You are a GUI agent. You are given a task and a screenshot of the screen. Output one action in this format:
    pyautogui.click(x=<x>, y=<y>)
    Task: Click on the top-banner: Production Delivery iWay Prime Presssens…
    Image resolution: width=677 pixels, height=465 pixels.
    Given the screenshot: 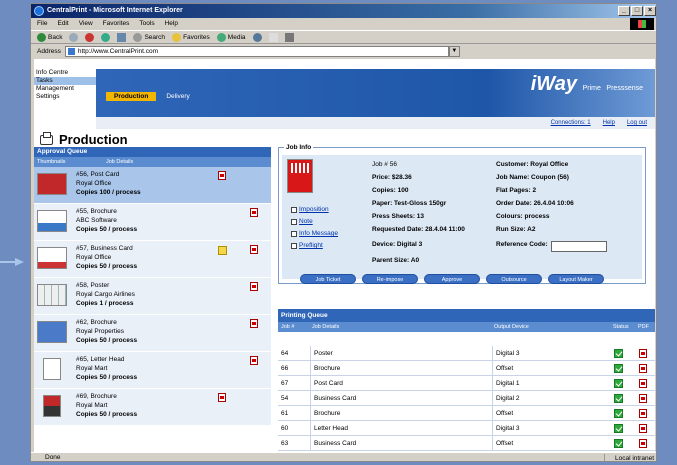 What is the action you would take?
    pyautogui.click(x=375, y=93)
    